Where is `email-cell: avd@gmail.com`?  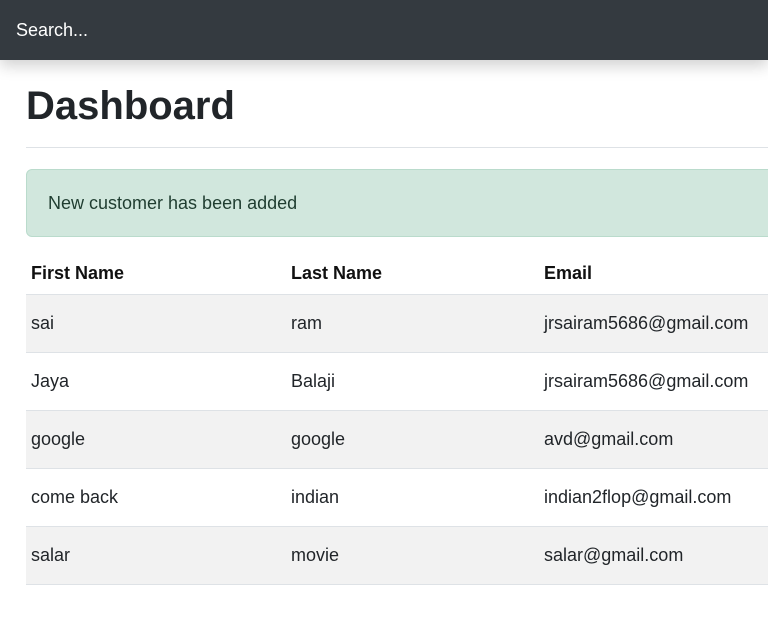
email-cell: avd@gmail.com is located at coordinates (653, 439).